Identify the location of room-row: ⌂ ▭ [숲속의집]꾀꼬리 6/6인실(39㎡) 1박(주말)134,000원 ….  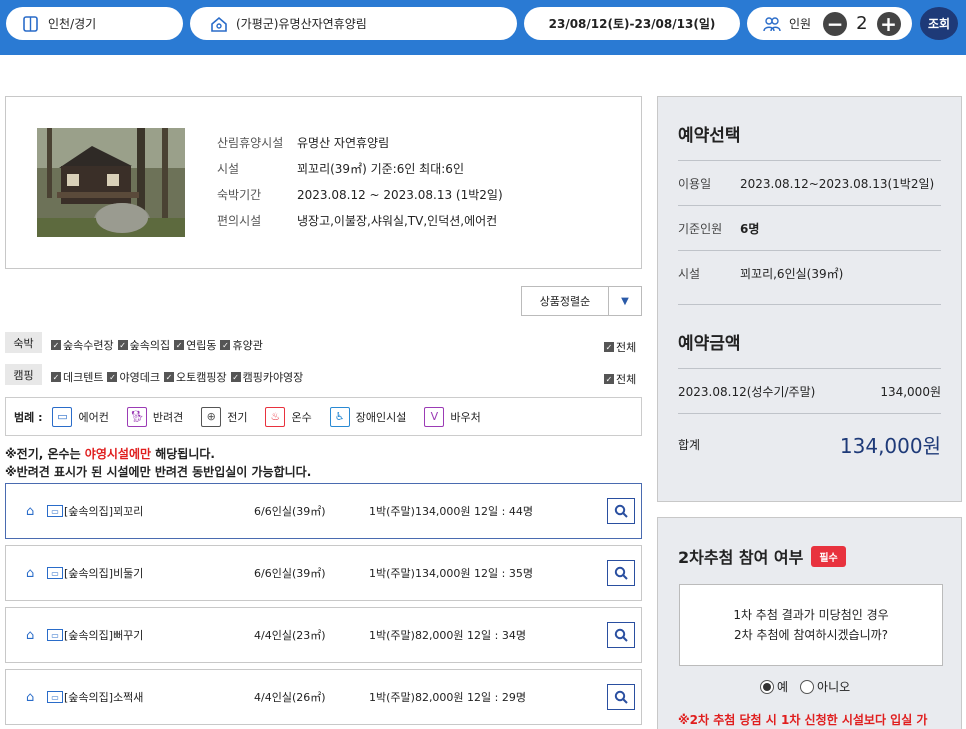
(323, 511).